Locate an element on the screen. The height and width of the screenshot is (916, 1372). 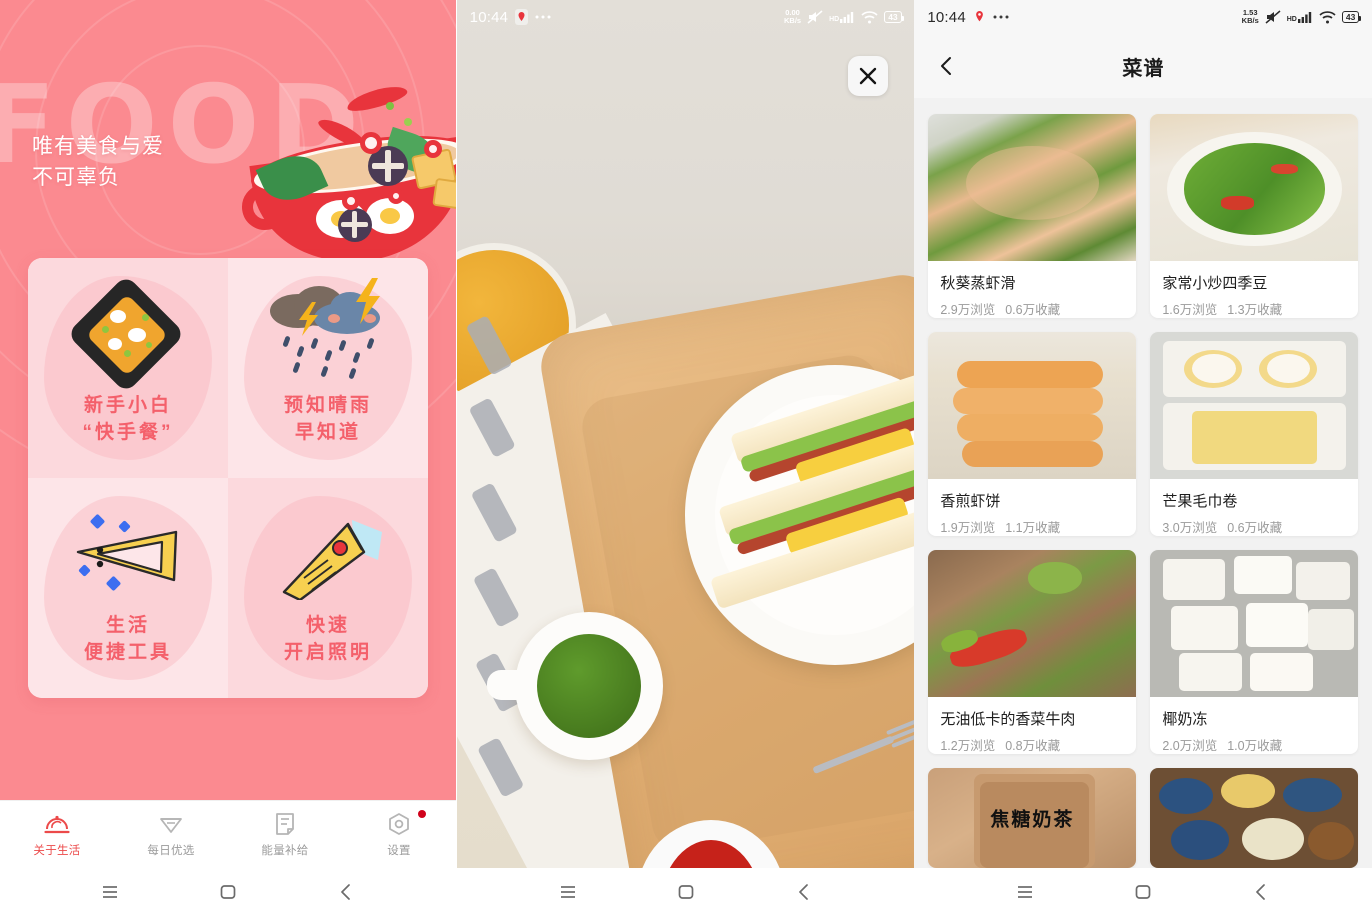
feature-grid: 新手小白 “快手餐” 预知晴雨 早知道 生活 便捷工具 快速 开启照明 is located at coordinates (228, 478).